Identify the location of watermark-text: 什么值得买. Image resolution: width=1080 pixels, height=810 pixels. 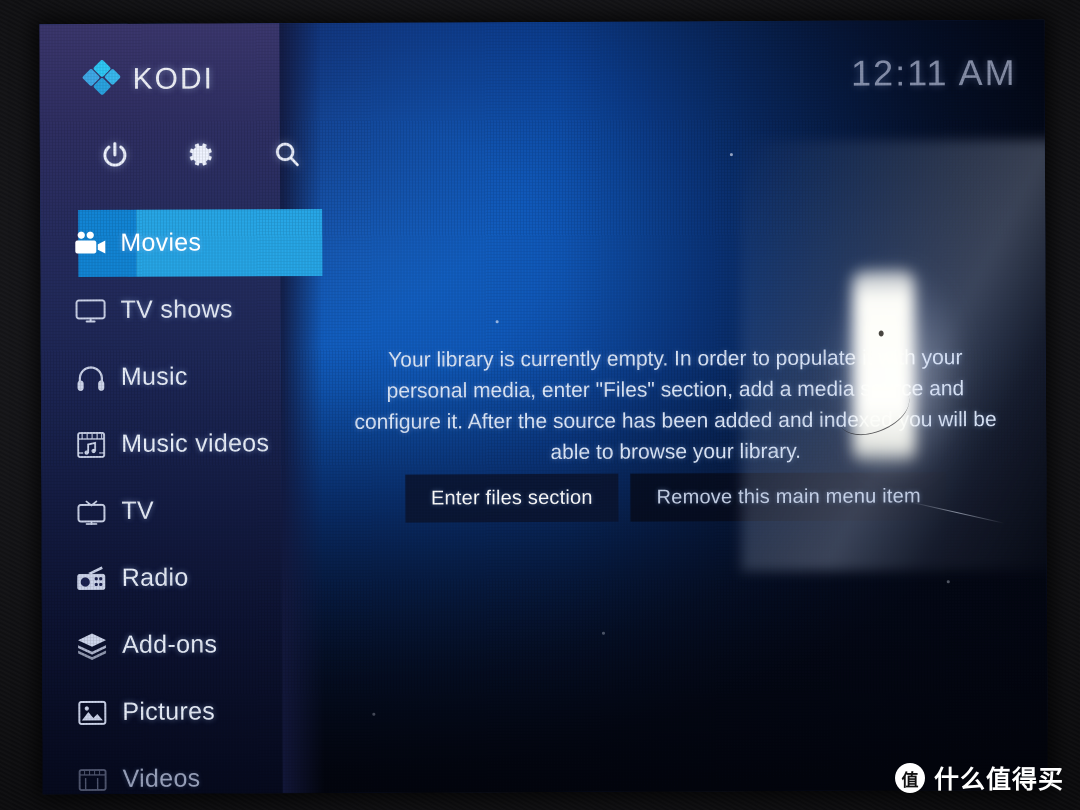
(998, 779).